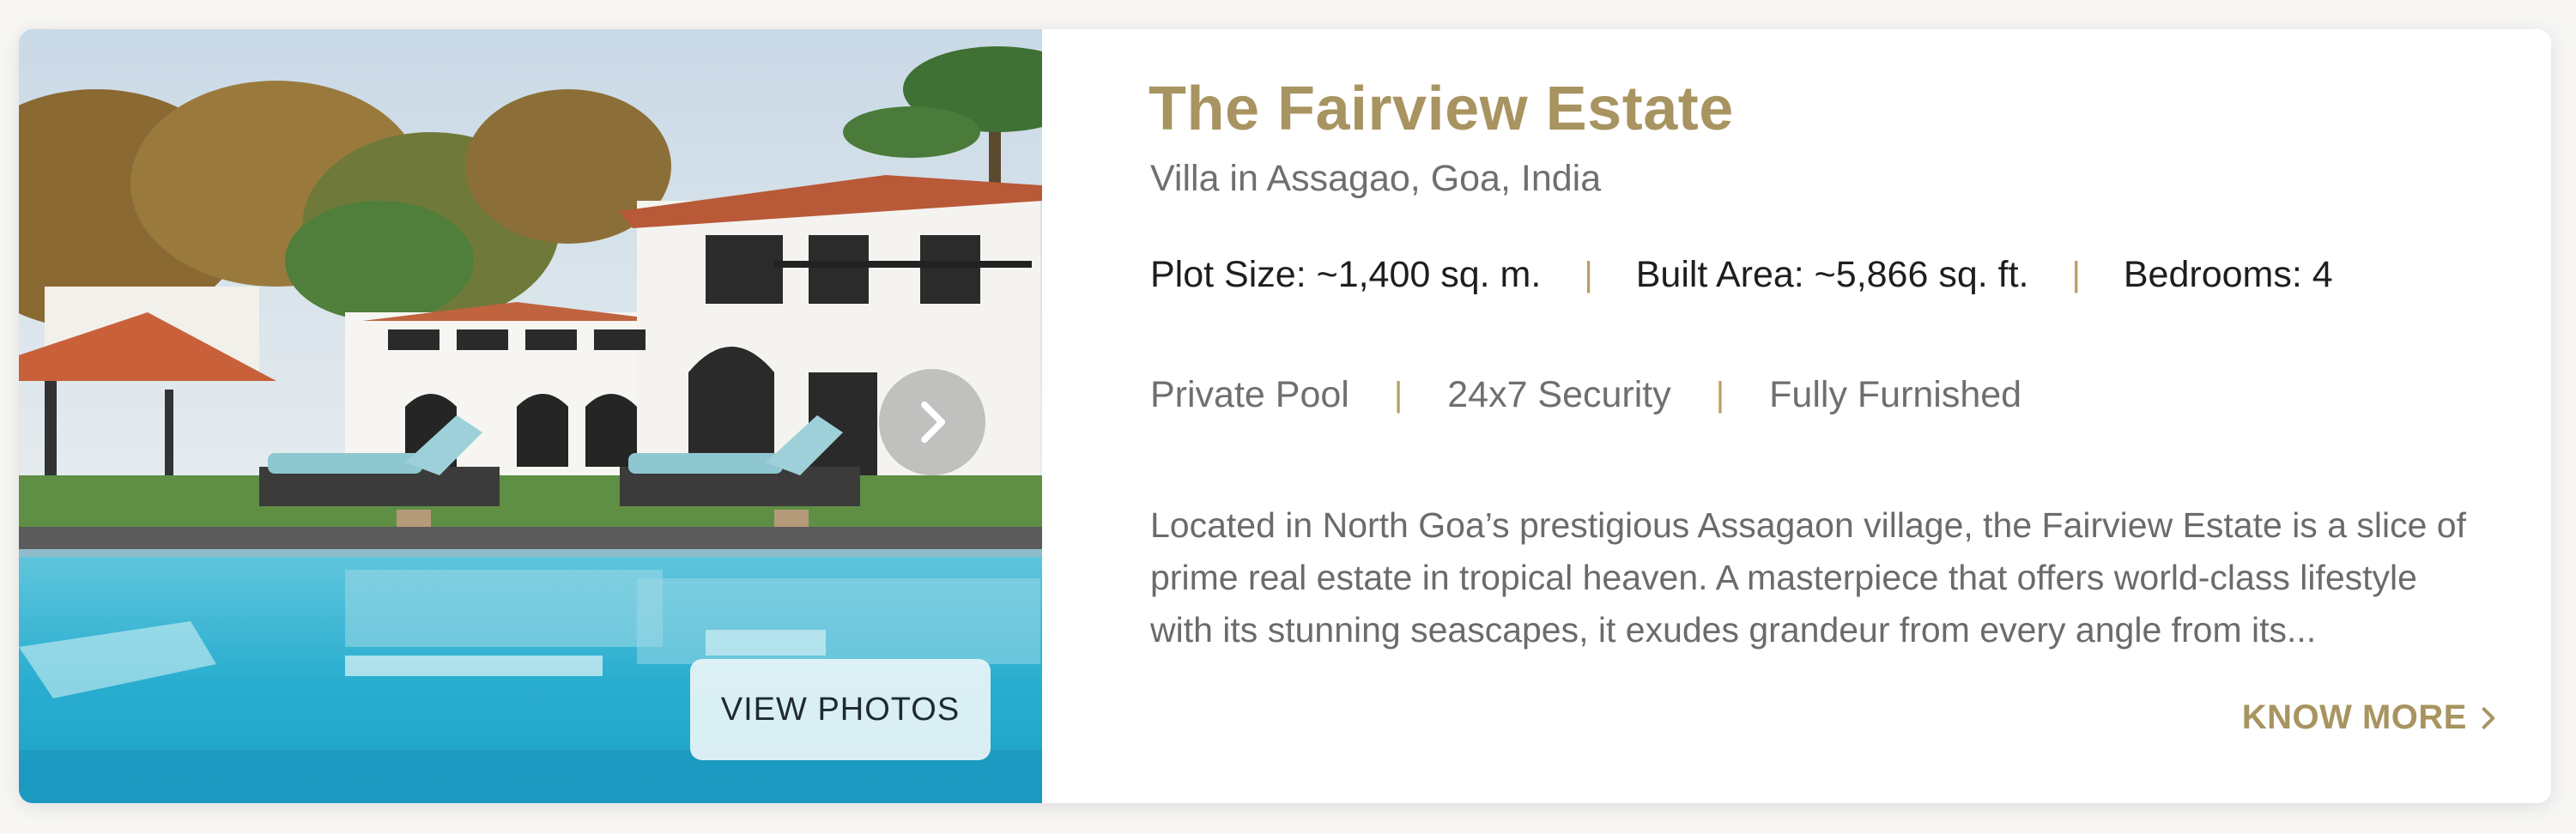  What do you see at coordinates (1346, 274) in the screenshot?
I see `spec-plot-size: Plot Size: ~1,400 sq. m.` at bounding box center [1346, 274].